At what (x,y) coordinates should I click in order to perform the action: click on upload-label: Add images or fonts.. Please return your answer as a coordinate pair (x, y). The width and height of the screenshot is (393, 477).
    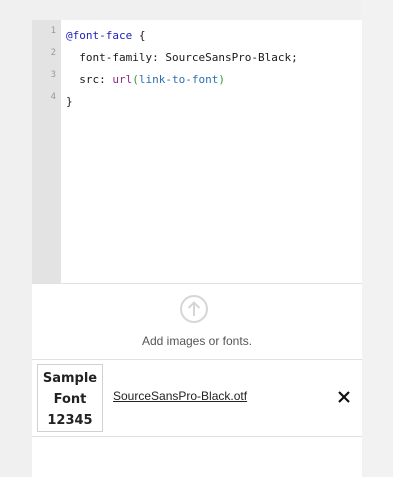
    Looking at the image, I should click on (197, 341).